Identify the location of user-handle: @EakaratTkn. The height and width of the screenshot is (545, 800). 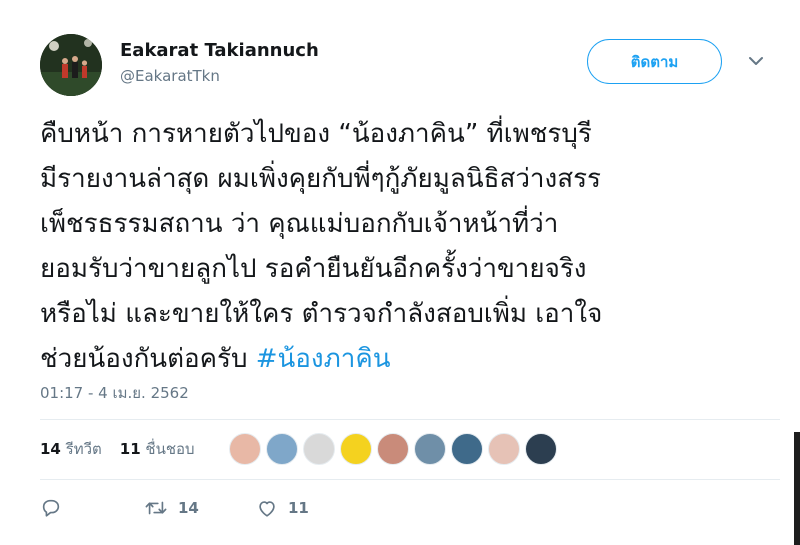
(170, 76).